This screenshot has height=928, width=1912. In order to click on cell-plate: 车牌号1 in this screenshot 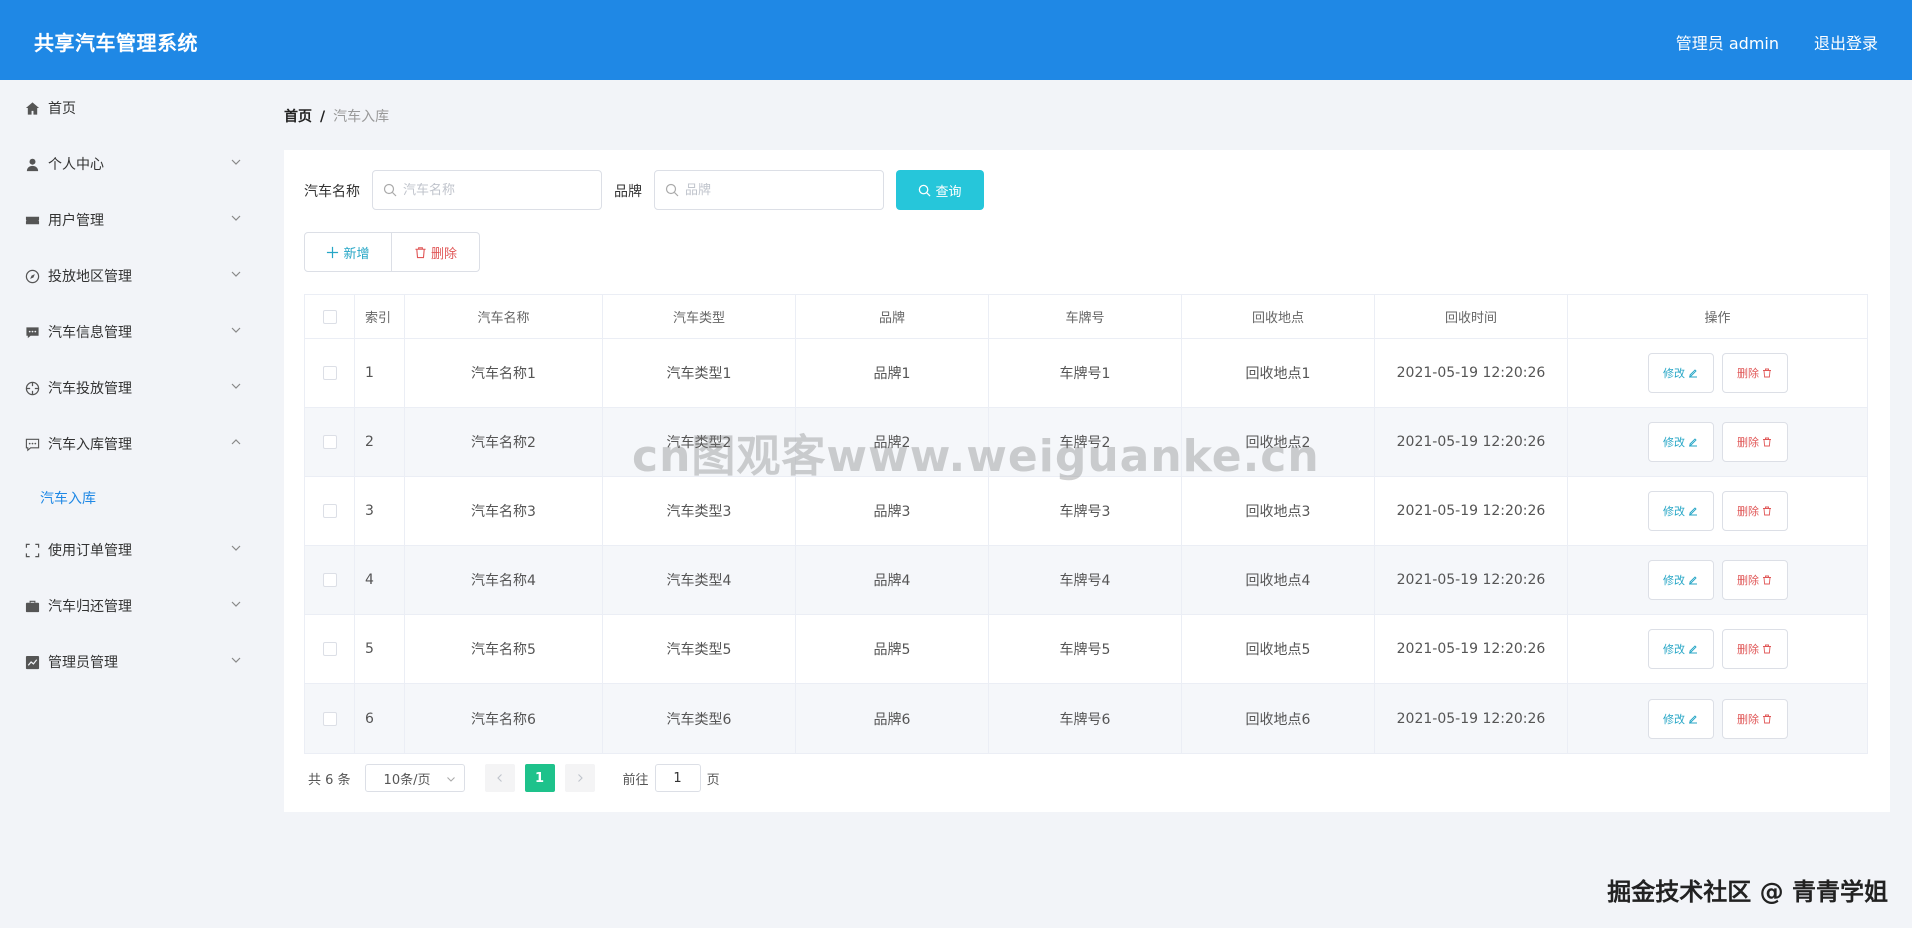, I will do `click(1085, 373)`.